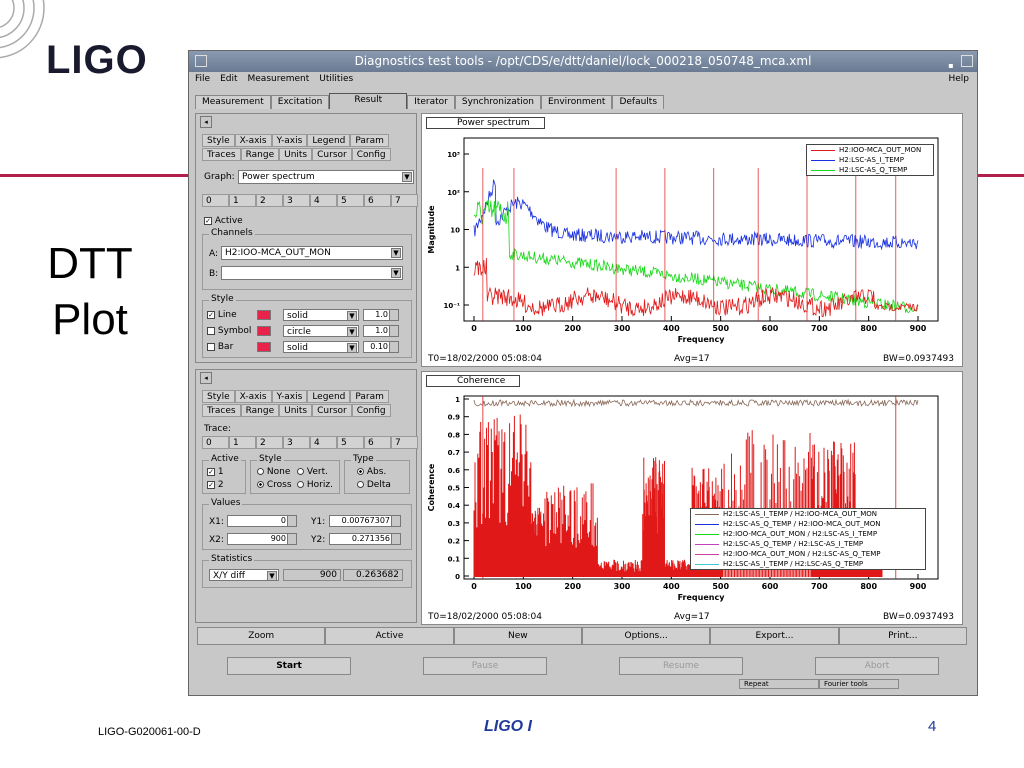 The width and height of the screenshot is (1024, 768). What do you see at coordinates (312, 472) in the screenshot?
I see `style-vert-radio: Vert.` at bounding box center [312, 472].